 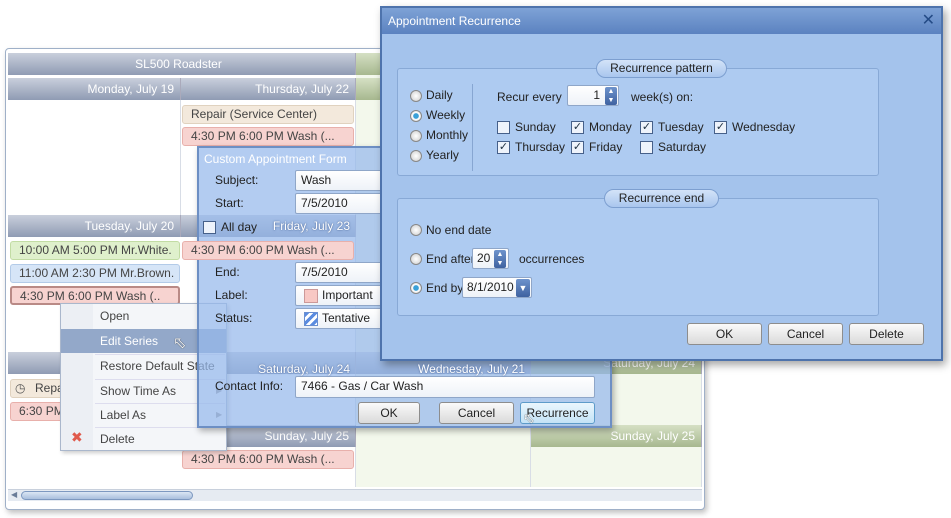 What do you see at coordinates (268, 114) in the screenshot?
I see `appointment: Repair (Service Center)` at bounding box center [268, 114].